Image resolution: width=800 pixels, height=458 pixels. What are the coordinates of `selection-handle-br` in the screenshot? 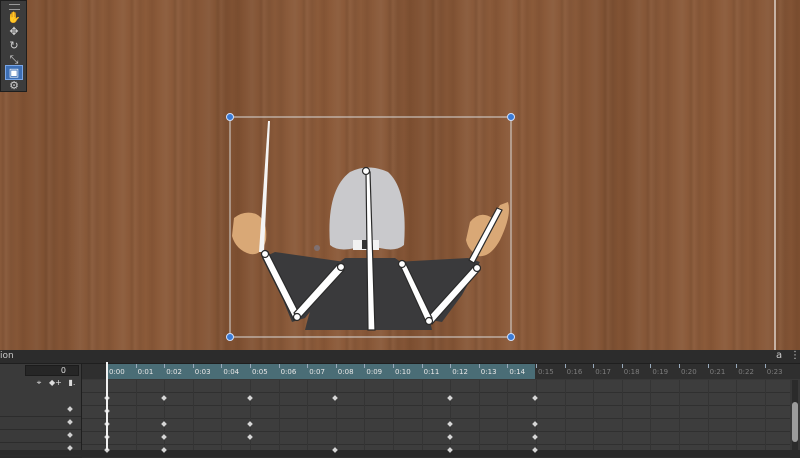 It's located at (511, 337).